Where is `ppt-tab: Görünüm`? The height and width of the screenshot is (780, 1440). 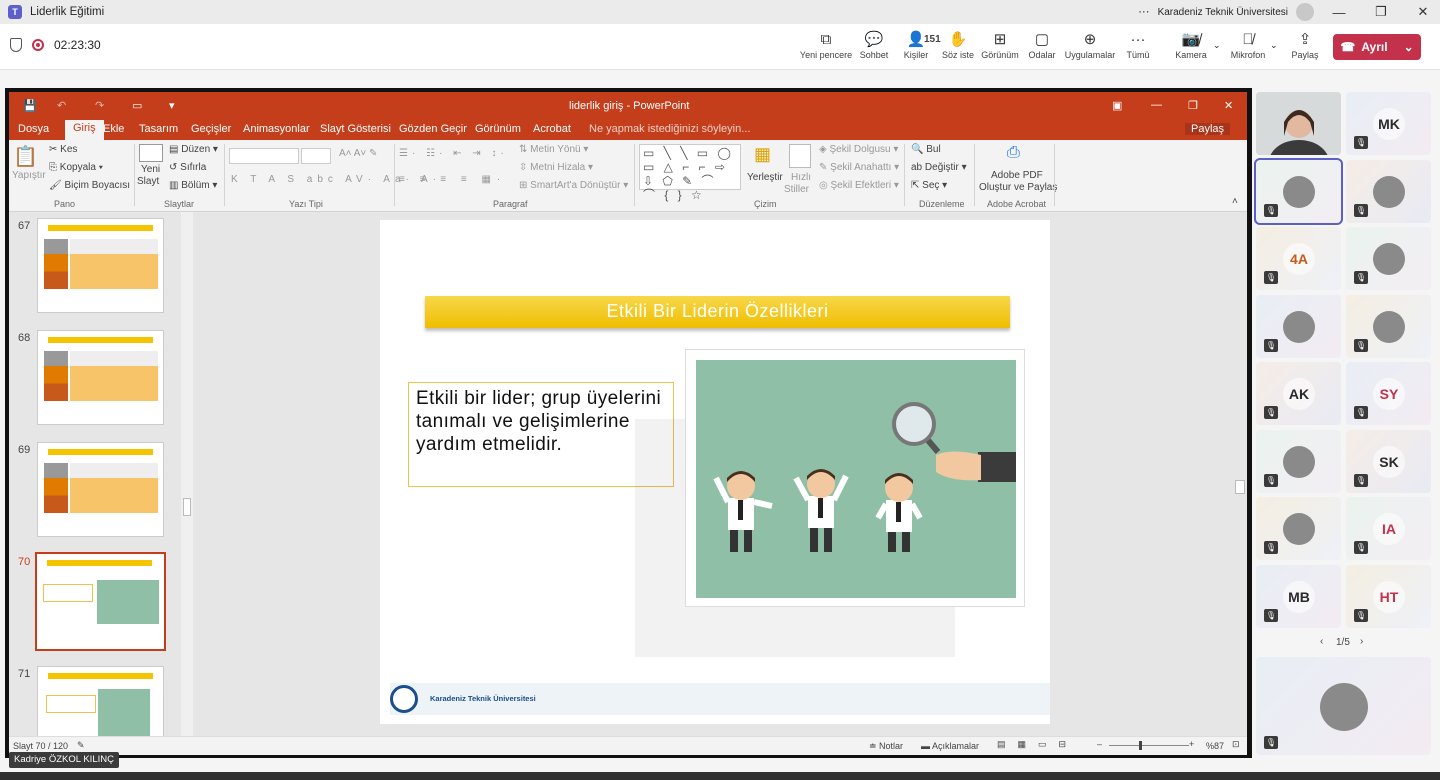
ppt-tab: Görünüm is located at coordinates (498, 129).